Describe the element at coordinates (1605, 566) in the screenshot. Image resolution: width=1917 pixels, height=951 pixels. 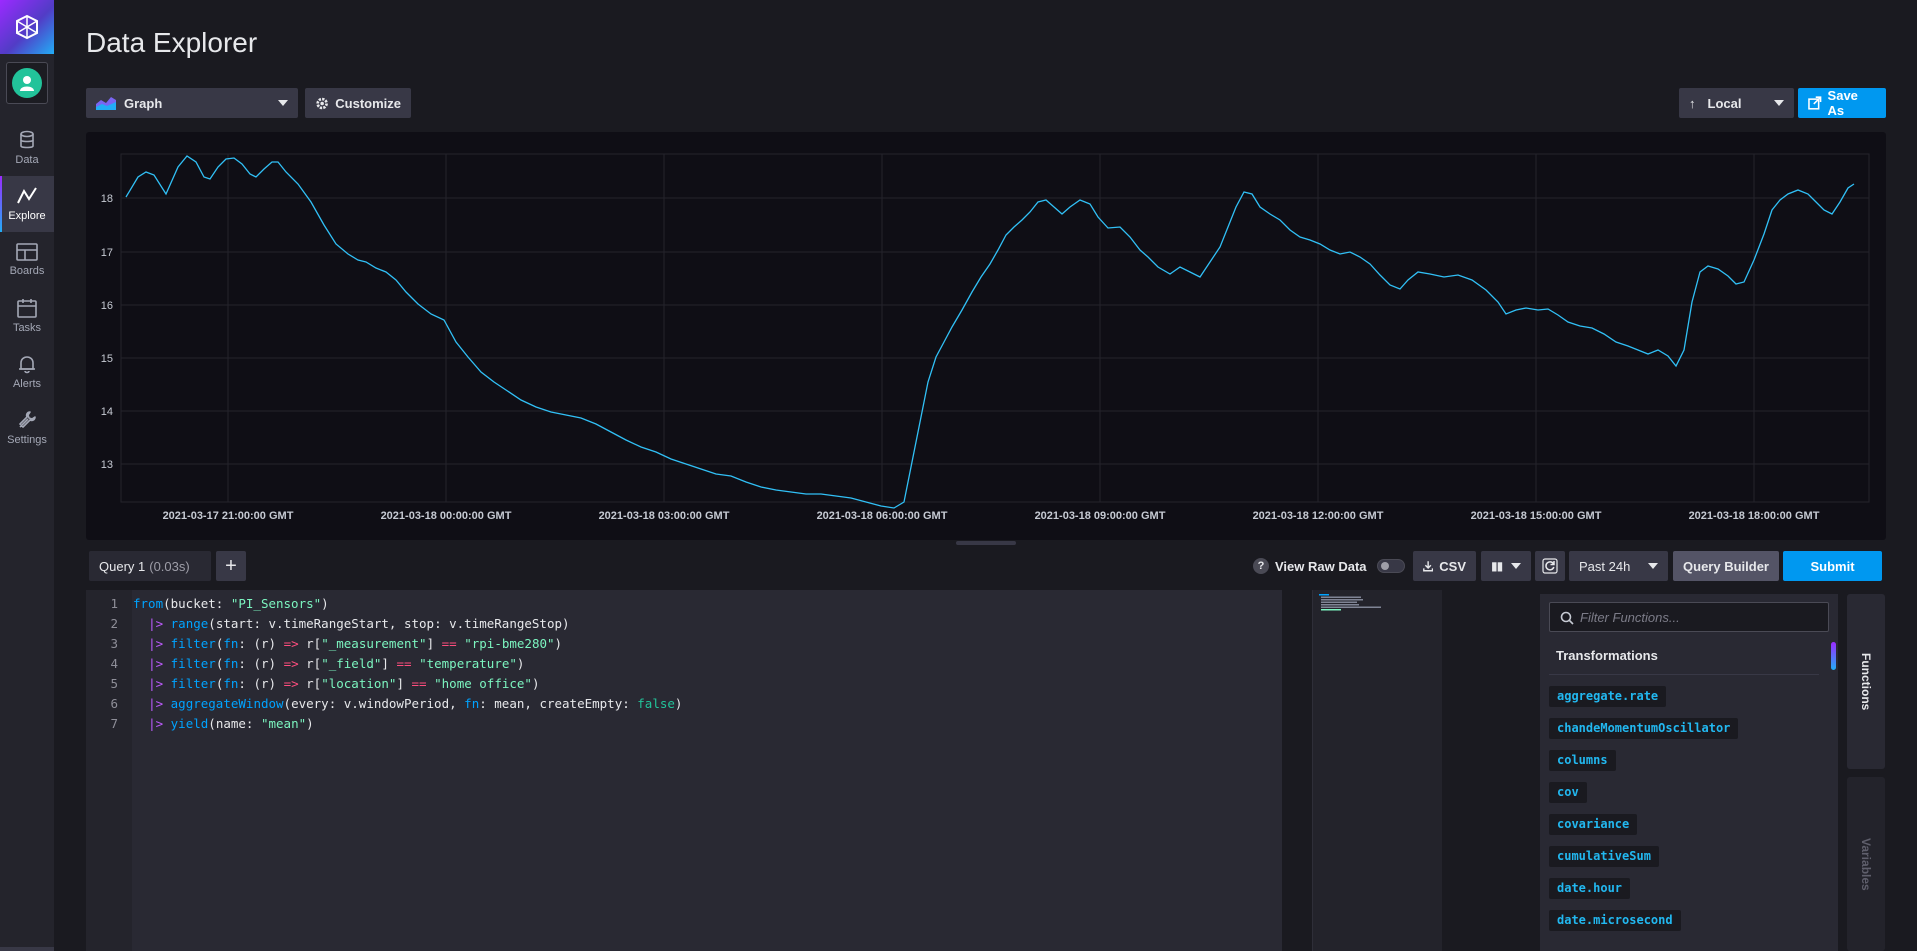
I see `time-range-label: Past 24h` at that location.